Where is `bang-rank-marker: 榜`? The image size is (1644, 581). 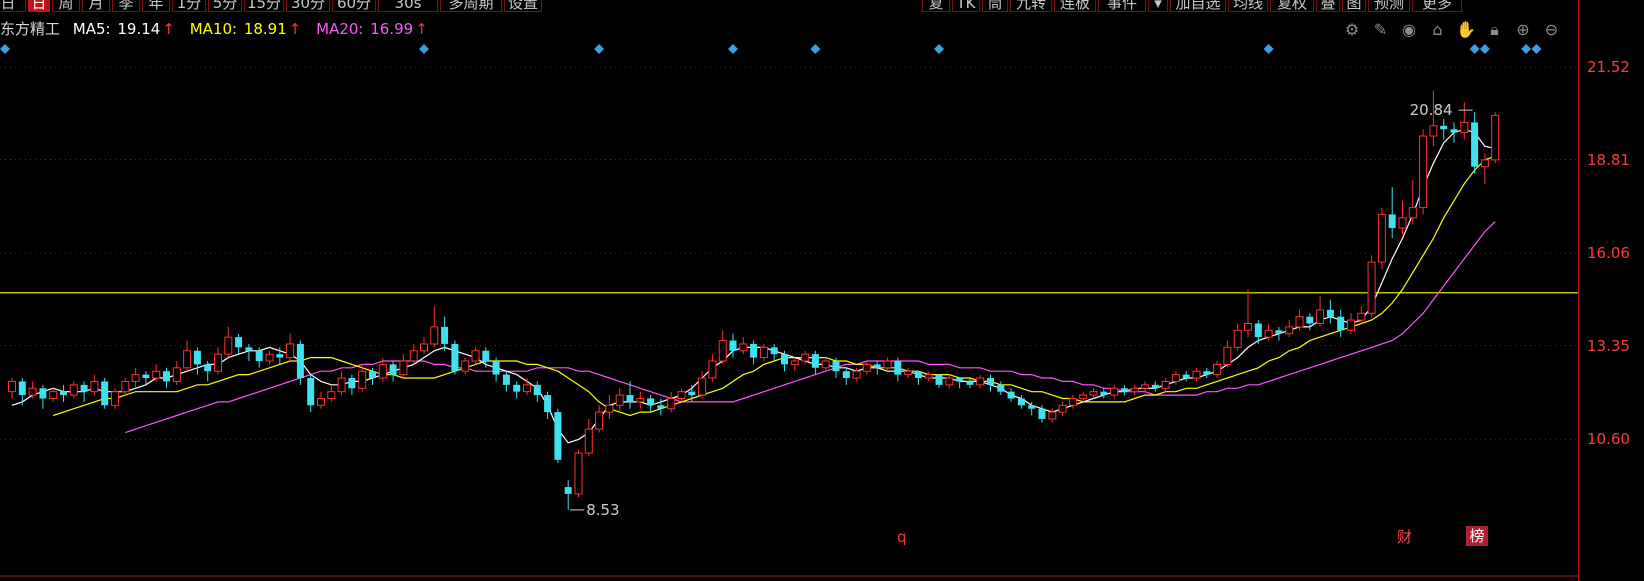
bang-rank-marker: 榜 is located at coordinates (1477, 536).